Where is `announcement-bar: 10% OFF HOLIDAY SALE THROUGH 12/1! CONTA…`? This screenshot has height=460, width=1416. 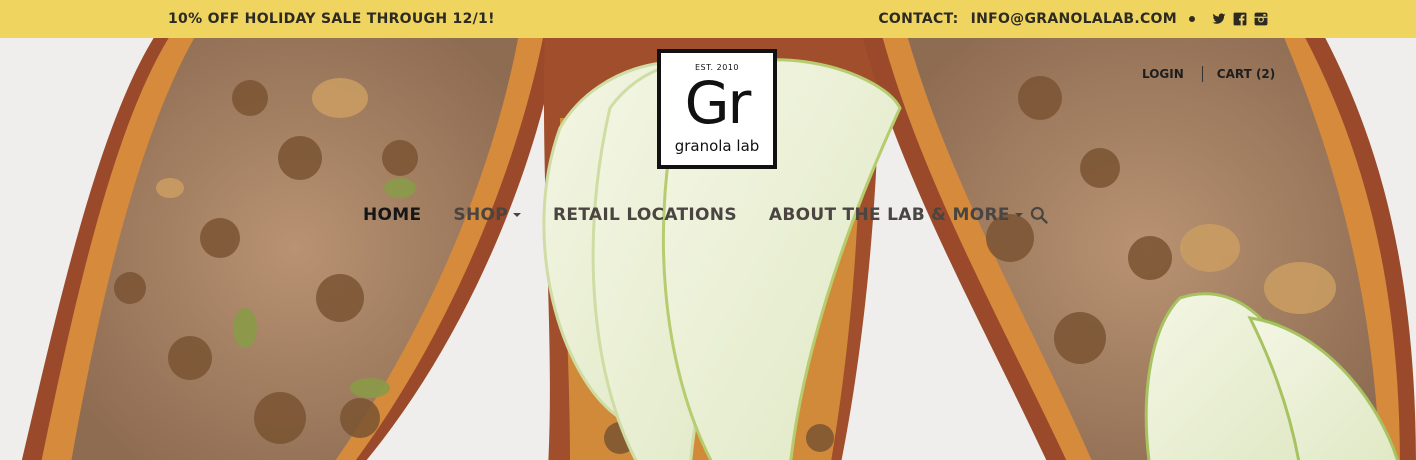
announcement-bar: 10% OFF HOLIDAY SALE THROUGH 12/1! CONTA… is located at coordinates (708, 19).